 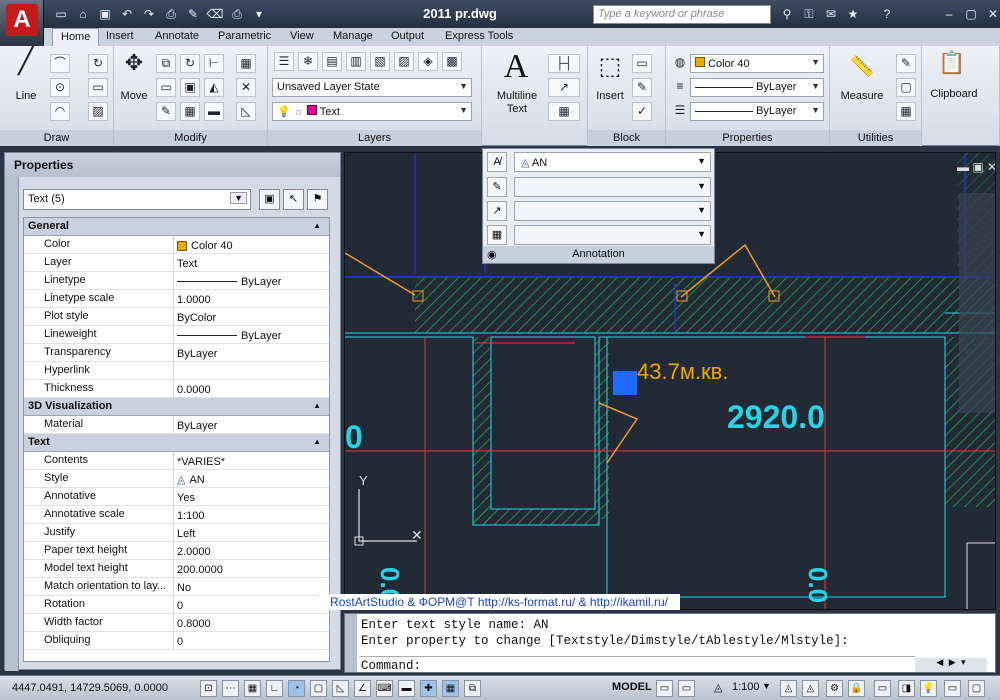 I want to click on tab-manage: Manage, so click(x=353, y=37).